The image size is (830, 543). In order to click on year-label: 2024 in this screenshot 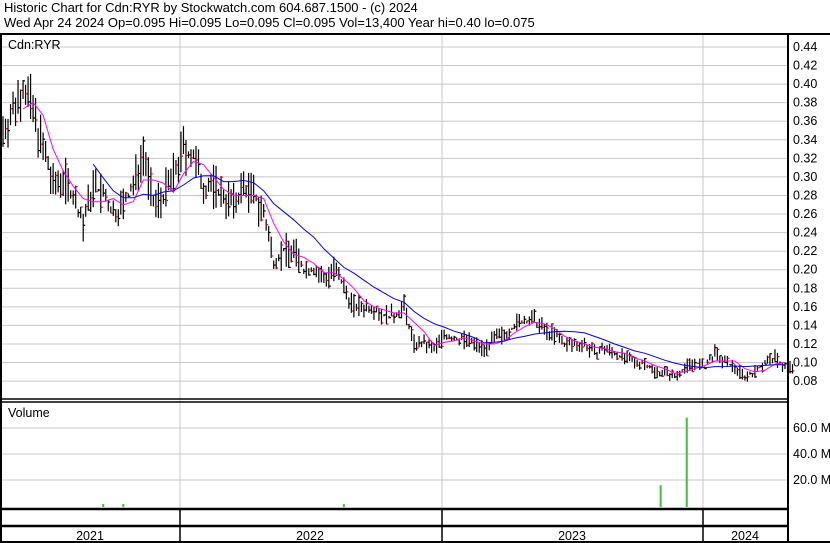, I will do `click(745, 536)`.